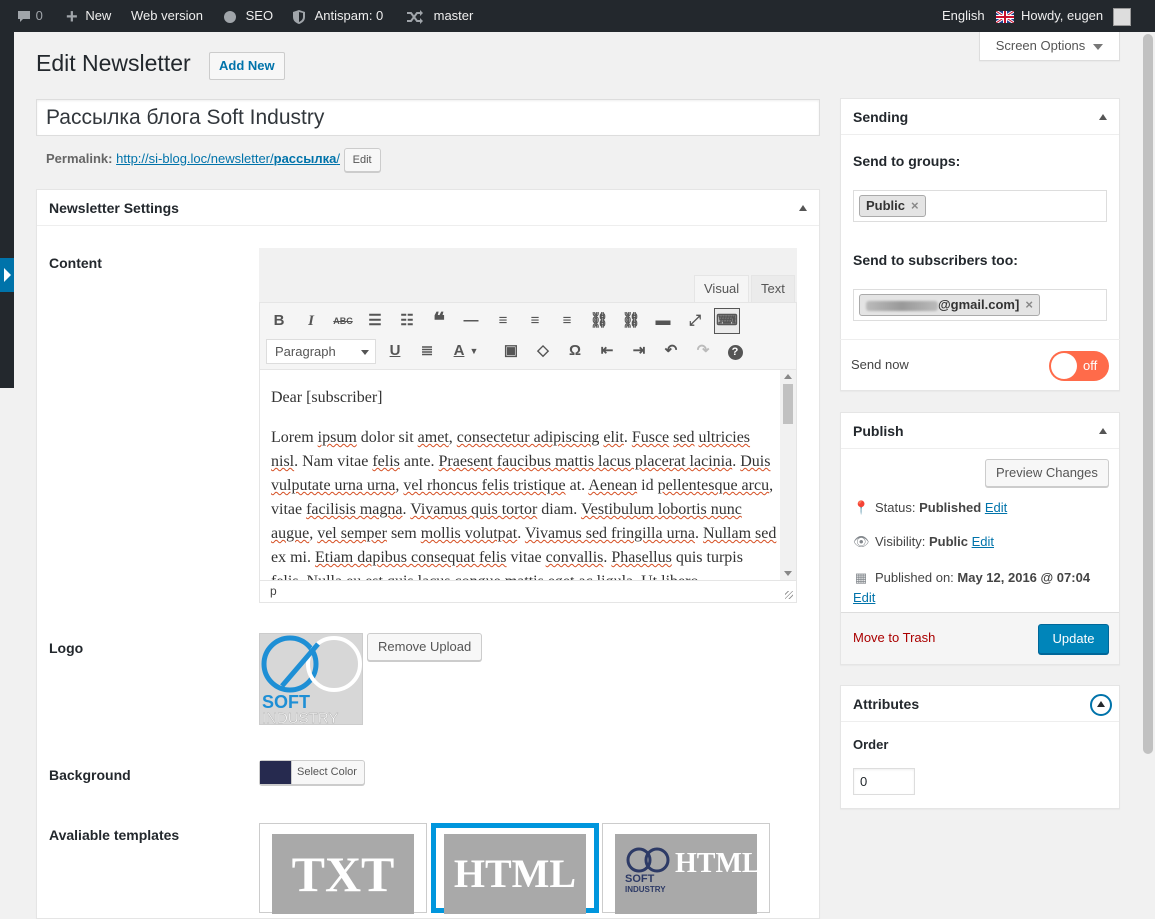  I want to click on comments-menu: 0, so click(29, 16).